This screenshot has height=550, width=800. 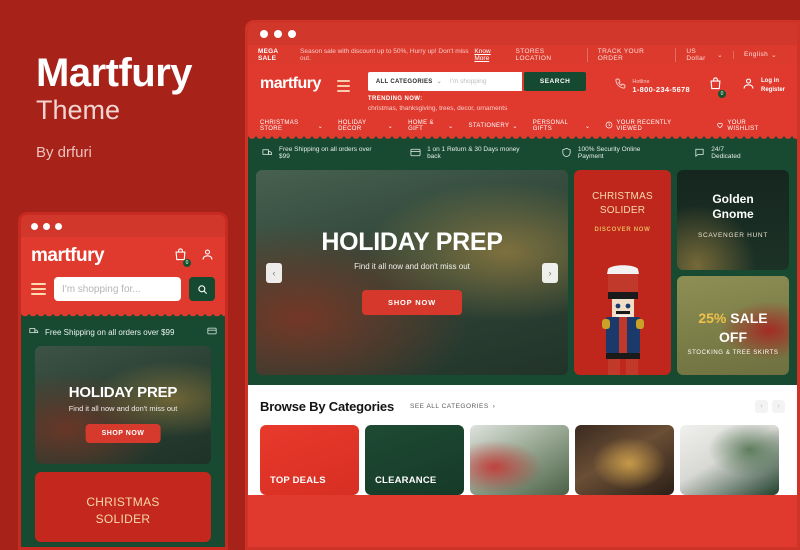 I want to click on search-input: I'm shopping, so click(x=485, y=81).